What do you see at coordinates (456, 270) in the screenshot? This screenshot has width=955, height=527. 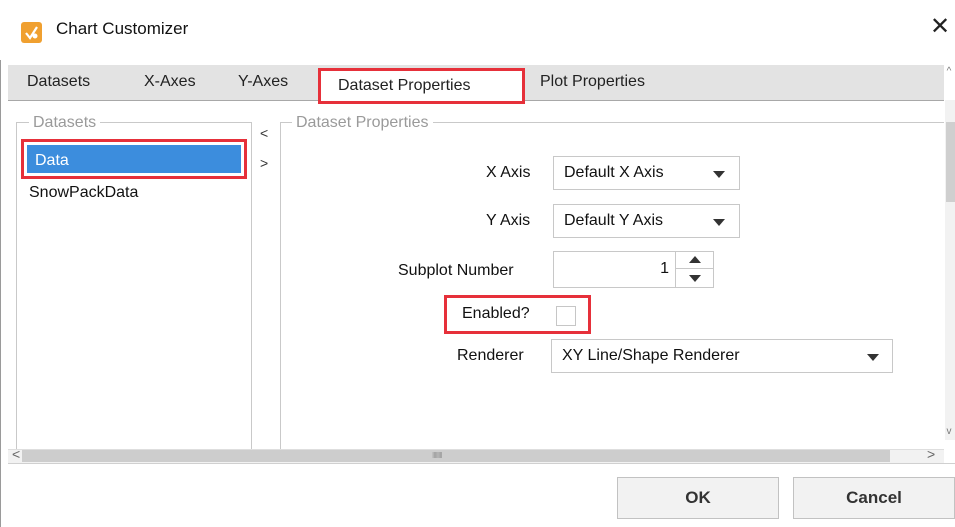 I see `subplot-number-label: Subplot Number` at bounding box center [456, 270].